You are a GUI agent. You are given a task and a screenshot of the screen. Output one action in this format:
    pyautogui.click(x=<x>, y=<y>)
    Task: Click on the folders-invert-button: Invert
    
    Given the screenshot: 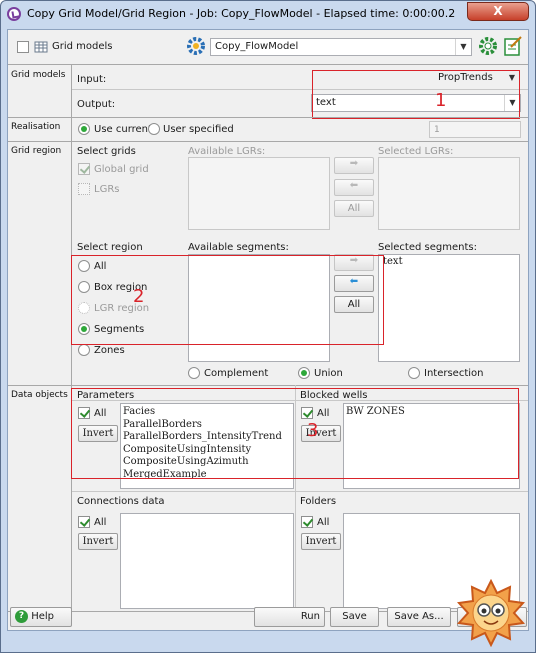 What is the action you would take?
    pyautogui.click(x=321, y=541)
    